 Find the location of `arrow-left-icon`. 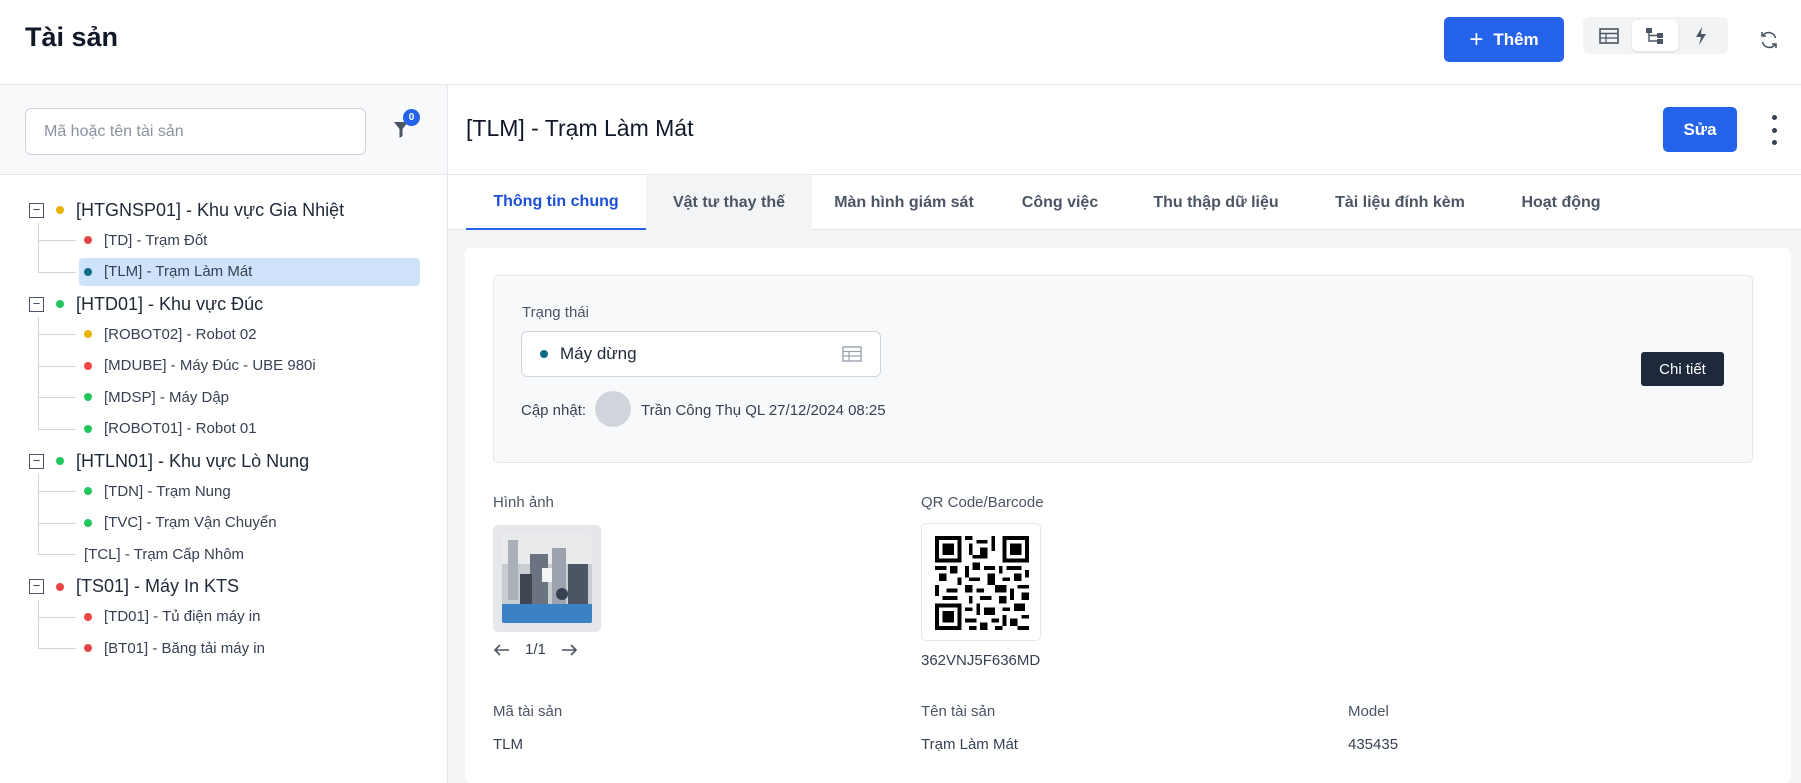

arrow-left-icon is located at coordinates (502, 650).